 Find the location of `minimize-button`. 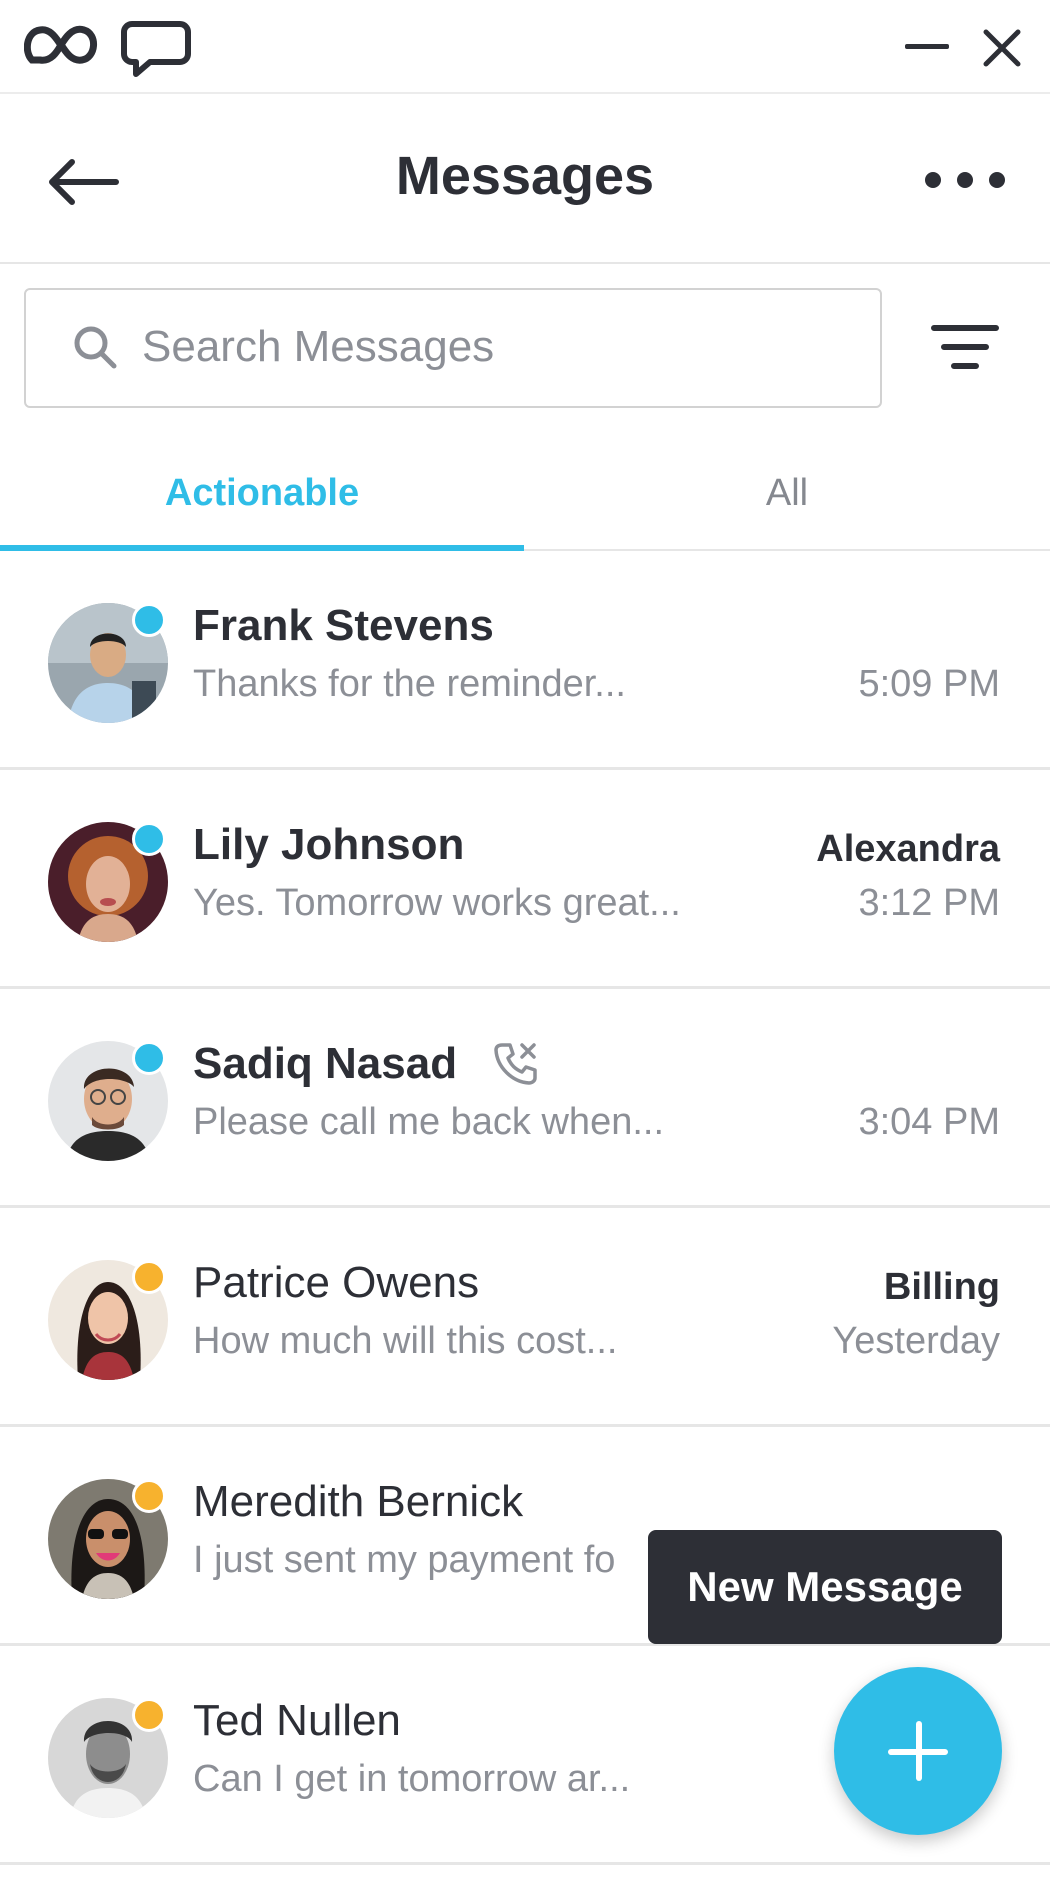

minimize-button is located at coordinates (927, 46).